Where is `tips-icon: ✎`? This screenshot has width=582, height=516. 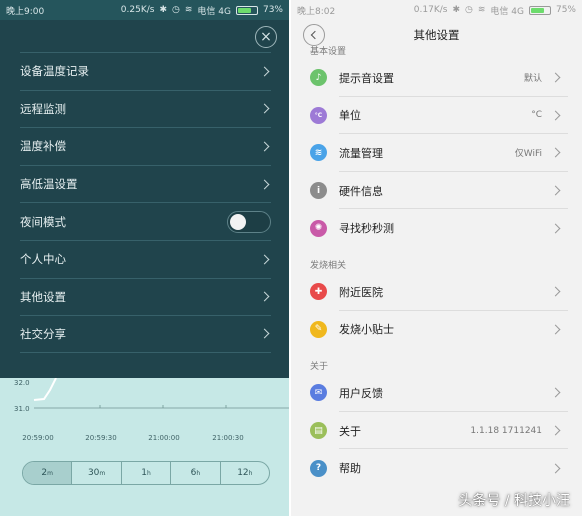 tips-icon: ✎ is located at coordinates (318, 329).